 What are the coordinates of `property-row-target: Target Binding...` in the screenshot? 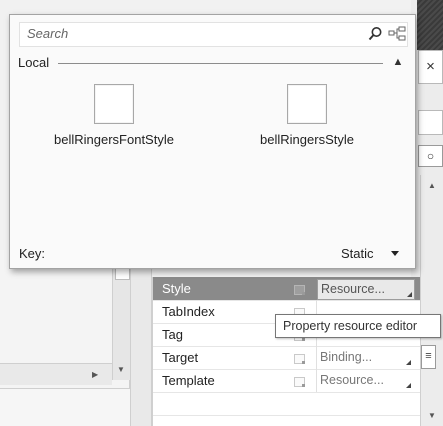 It's located at (287, 358).